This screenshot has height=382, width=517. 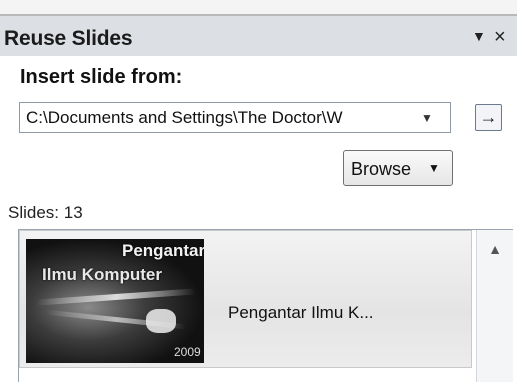 I want to click on thumbnail-number: 2009, so click(x=187, y=352).